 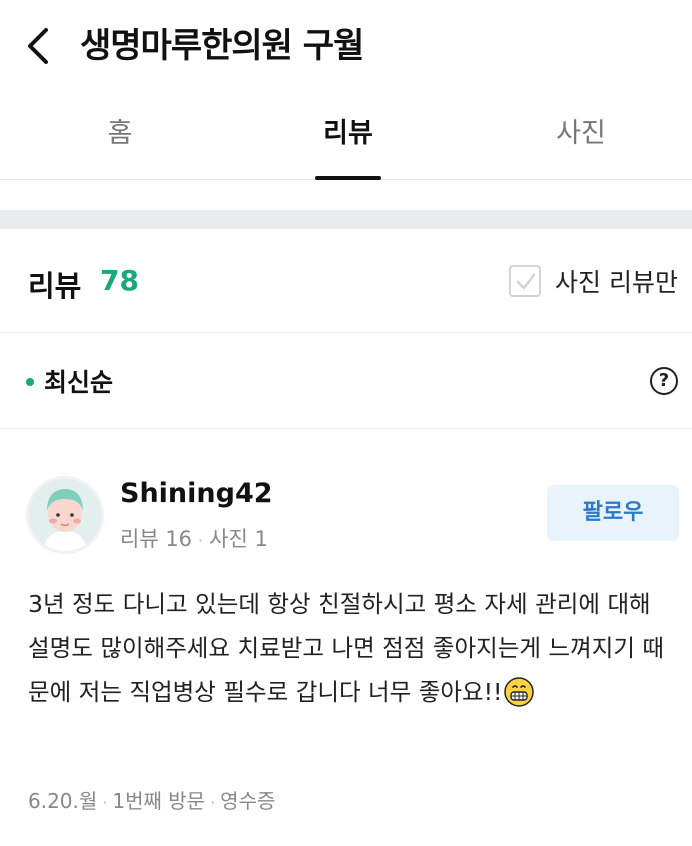 What do you see at coordinates (78, 381) in the screenshot?
I see `sort-latest-button: 최신순` at bounding box center [78, 381].